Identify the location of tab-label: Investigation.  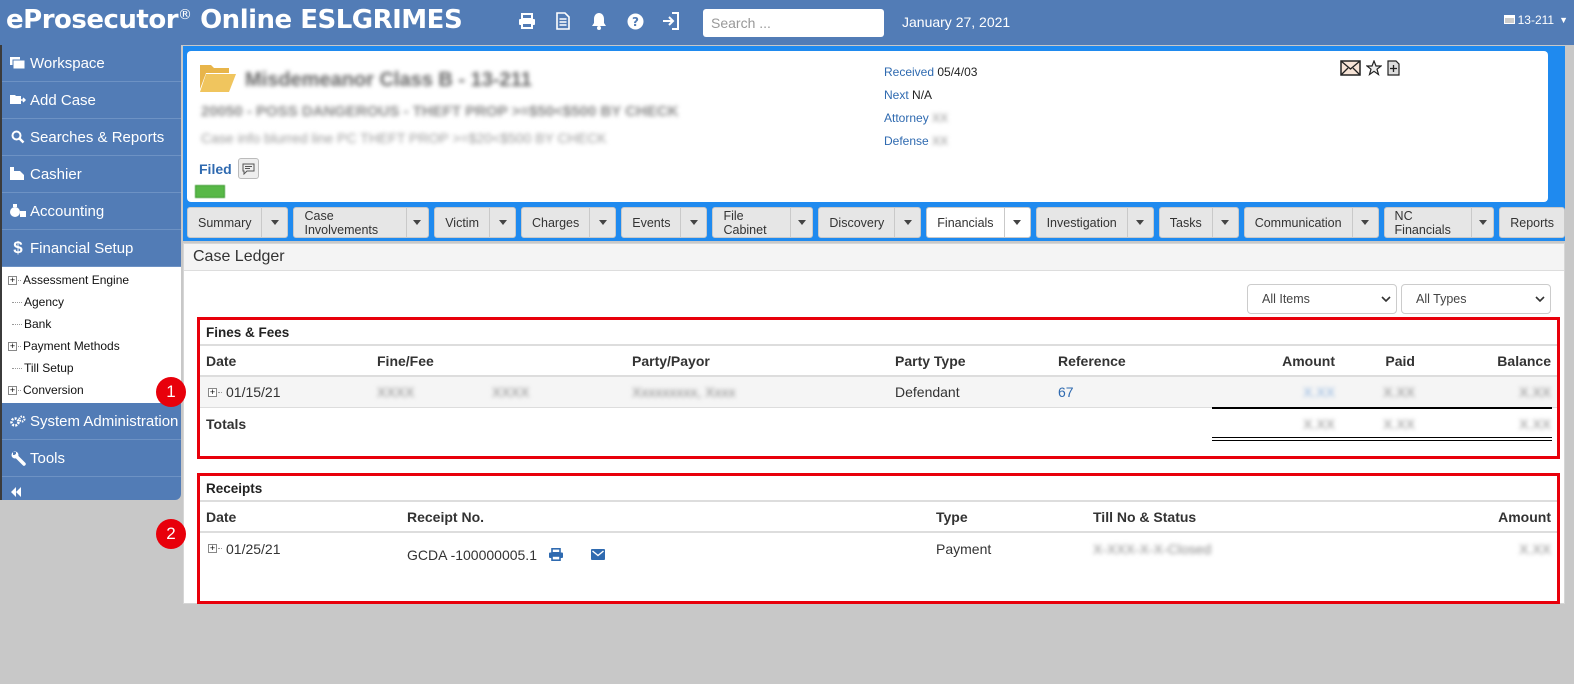
(1082, 222).